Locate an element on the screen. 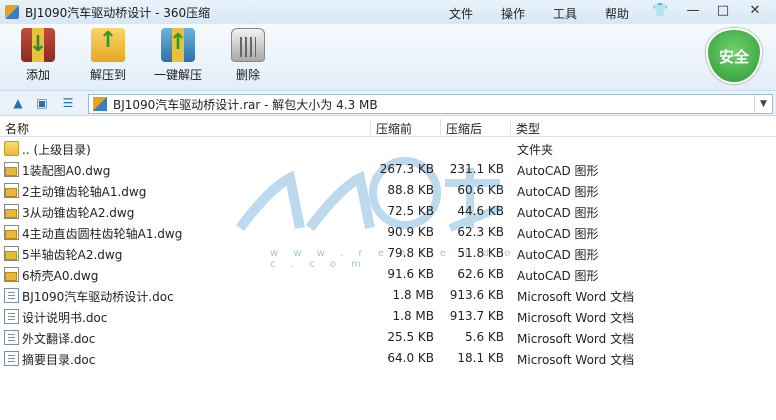 This screenshot has height=420, width=776. size-before: 79.8 KB is located at coordinates (410, 253).